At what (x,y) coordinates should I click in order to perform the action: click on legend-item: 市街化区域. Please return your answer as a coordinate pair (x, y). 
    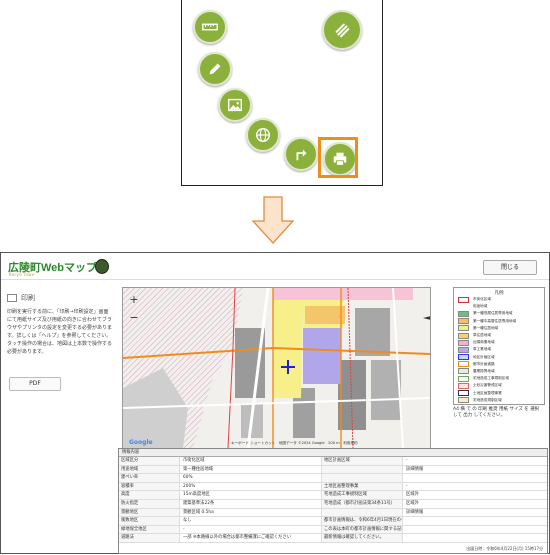
    Looking at the image, I should click on (501, 299).